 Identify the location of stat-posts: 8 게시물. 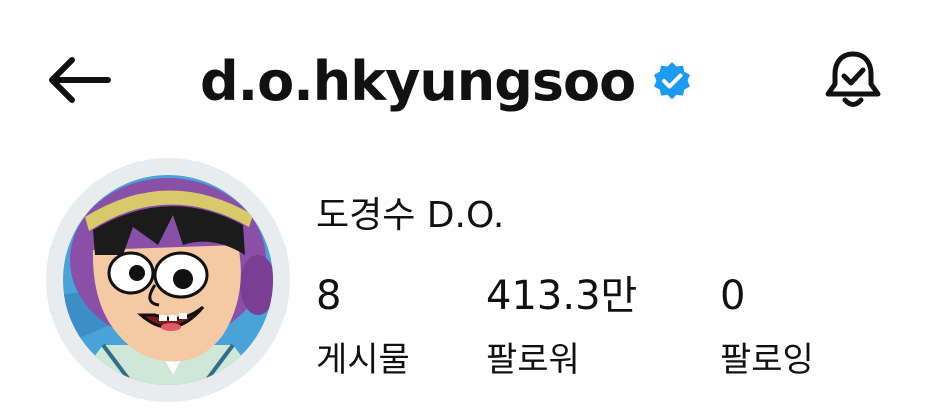
(363, 328).